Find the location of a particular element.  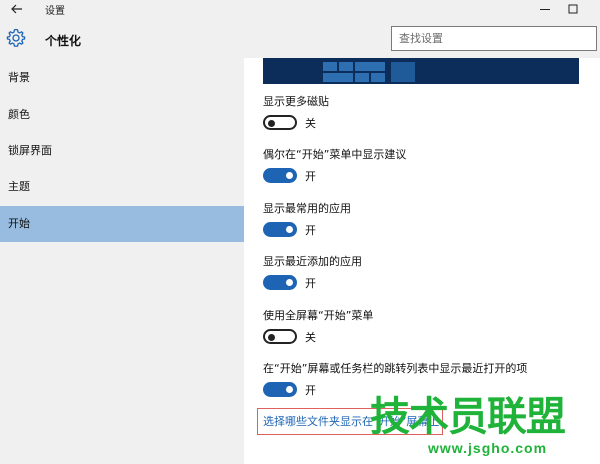

toggle-state-more-tiles: 关 is located at coordinates (310, 123).